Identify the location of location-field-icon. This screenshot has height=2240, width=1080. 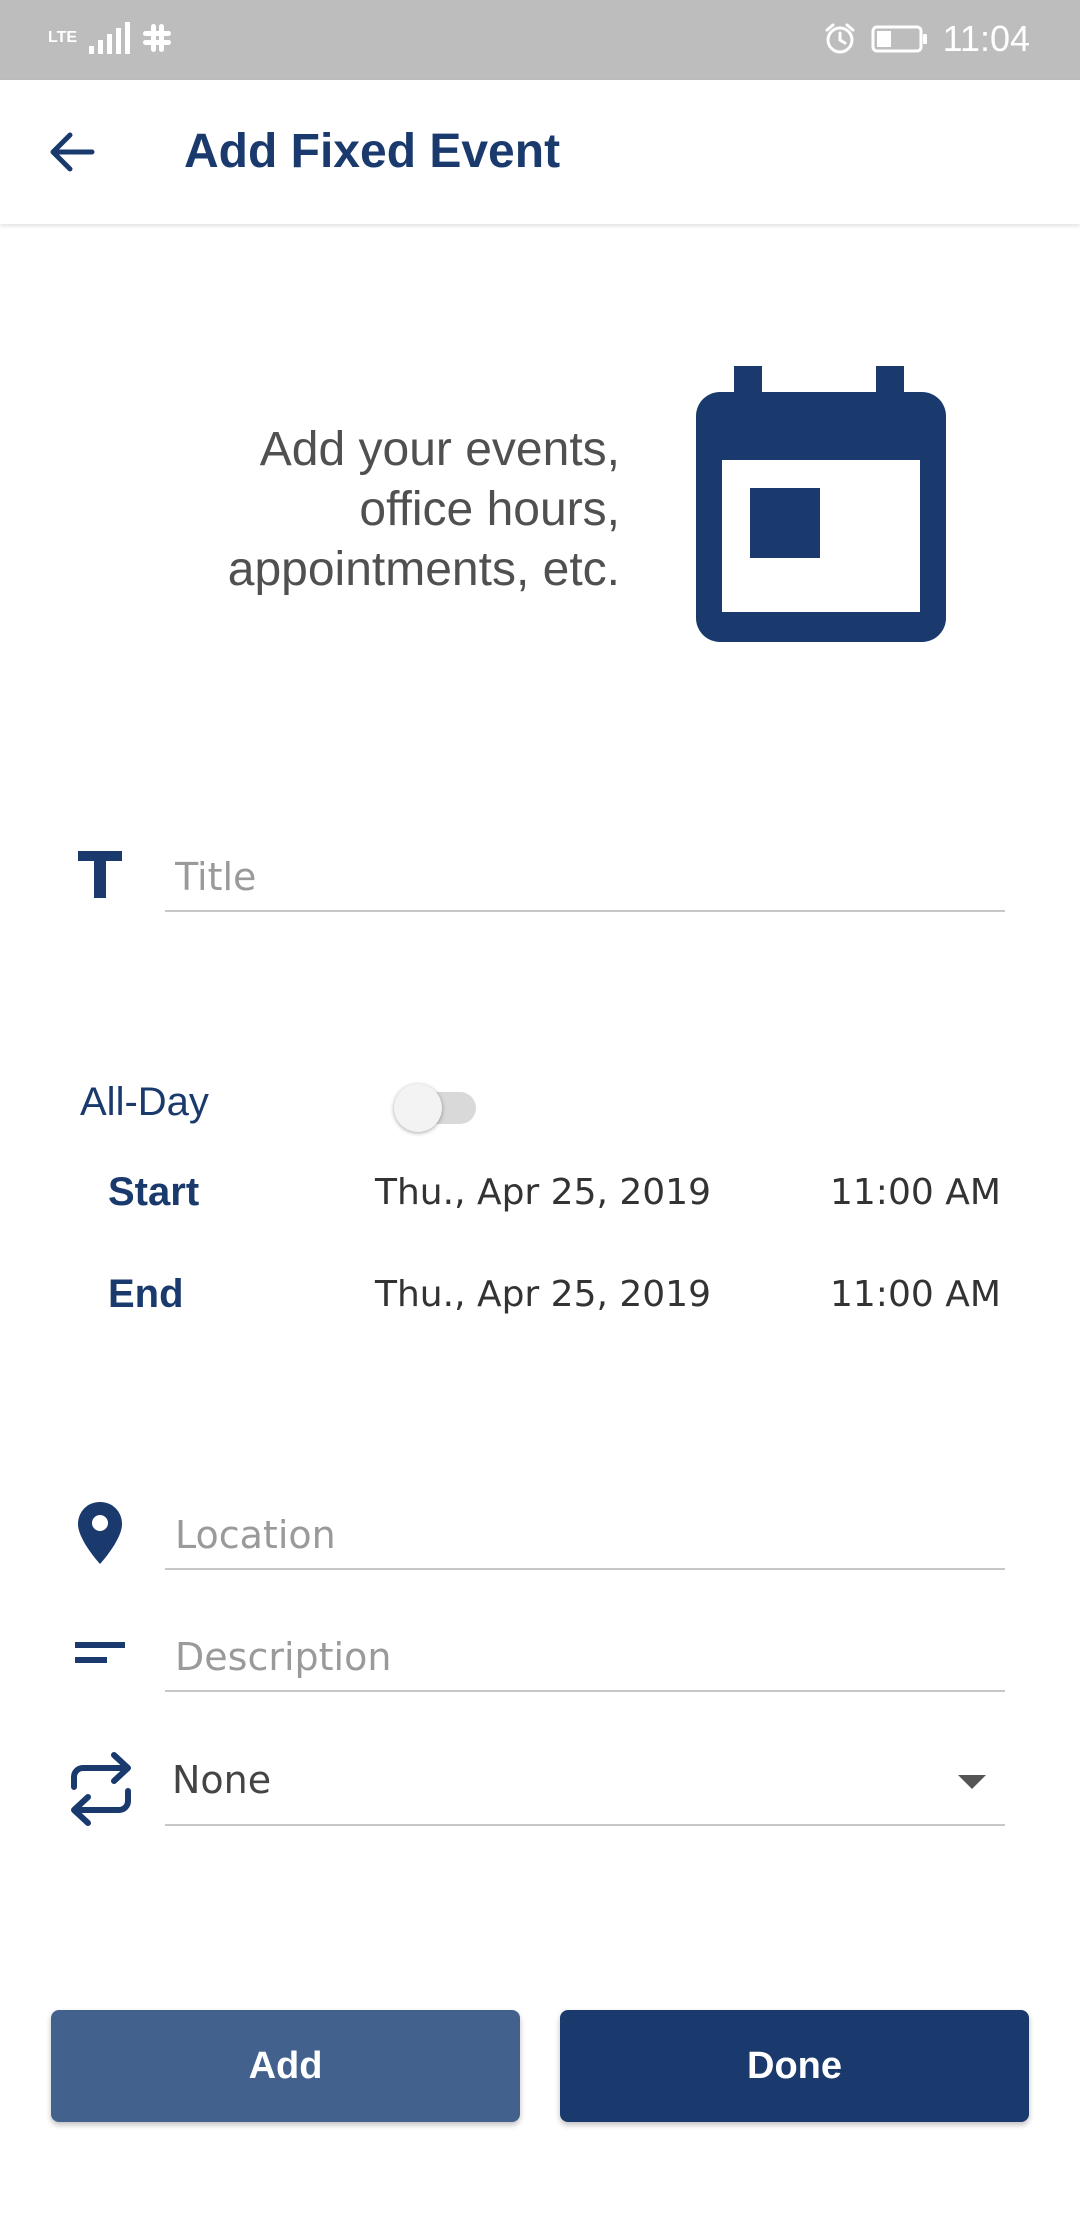
(100, 1533).